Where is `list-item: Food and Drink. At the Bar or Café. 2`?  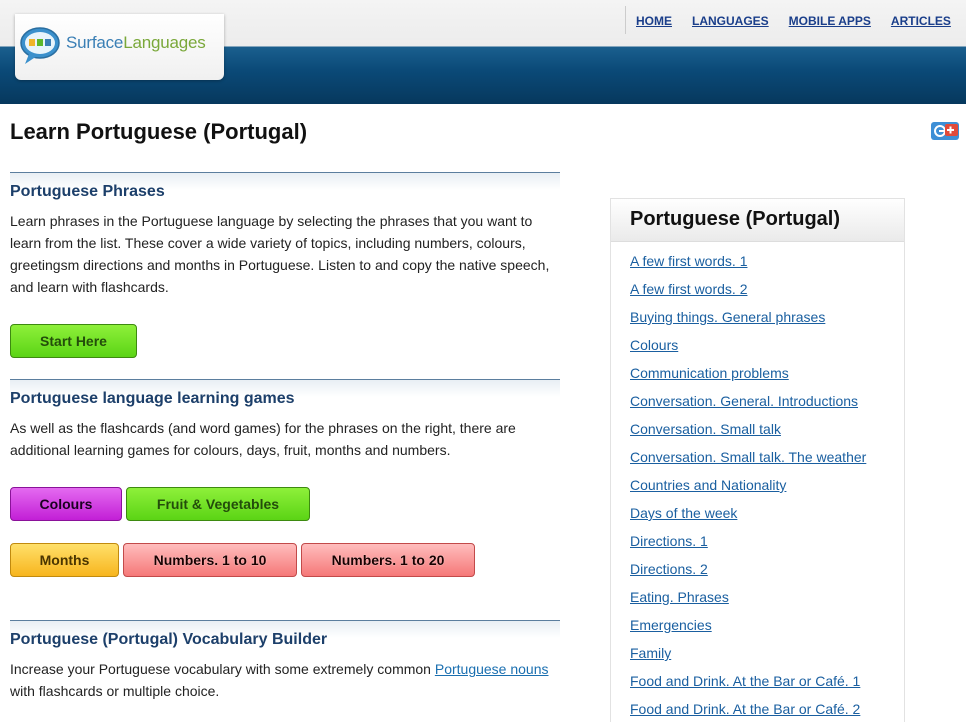
list-item: Food and Drink. At the Bar or Café. 2 is located at coordinates (767, 711).